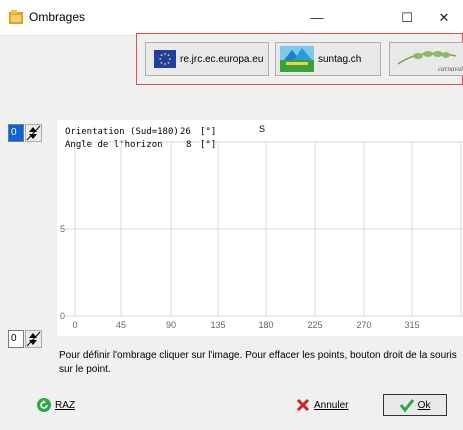 The image size is (463, 430). I want to click on top-stepper-spin, so click(33, 133).